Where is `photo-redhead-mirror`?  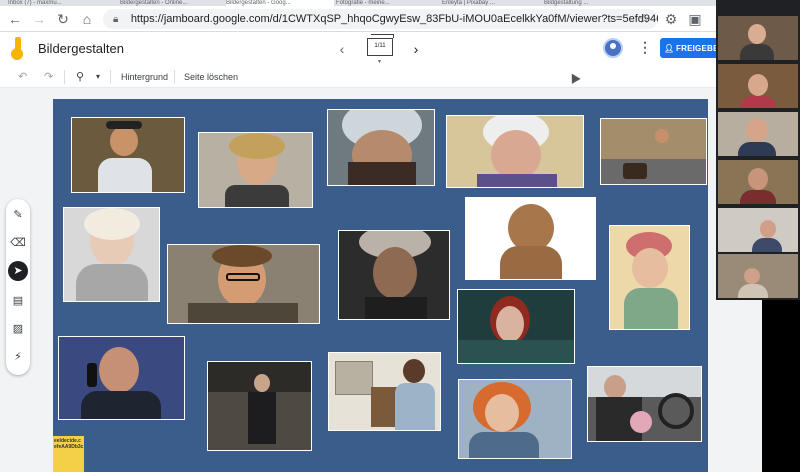
photo-redhead-mirror is located at coordinates (516, 326).